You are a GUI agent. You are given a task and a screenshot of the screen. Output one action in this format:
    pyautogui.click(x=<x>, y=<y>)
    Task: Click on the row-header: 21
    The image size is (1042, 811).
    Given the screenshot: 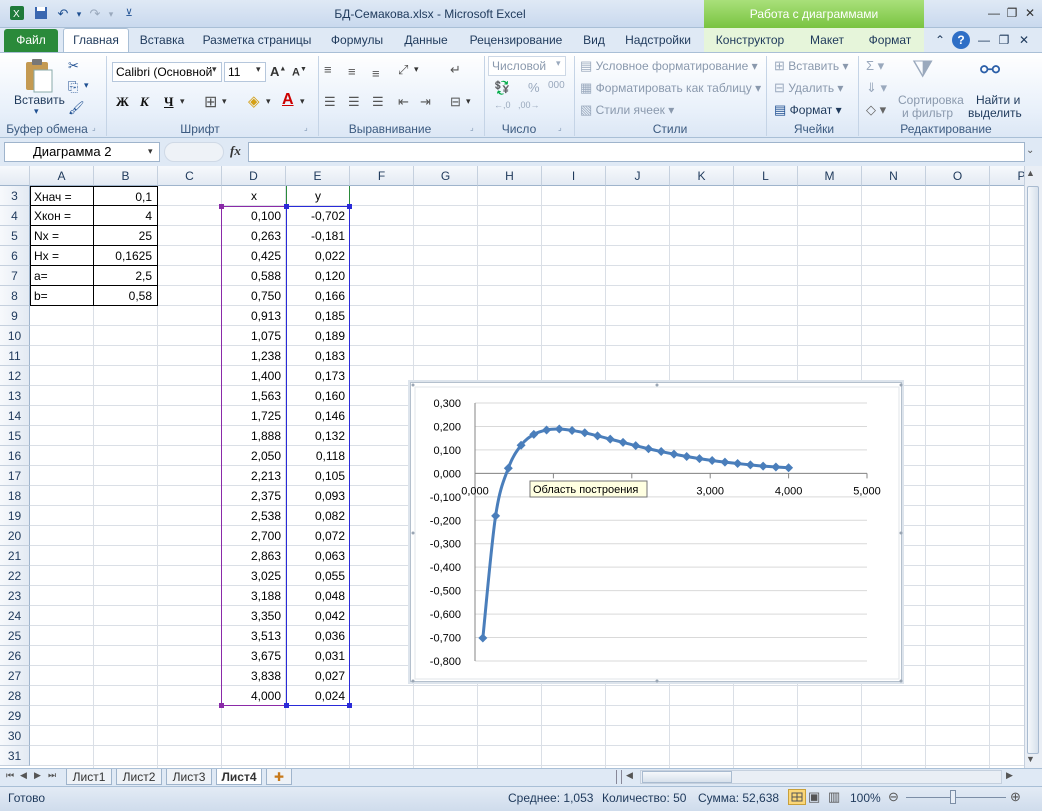 What is the action you would take?
    pyautogui.click(x=15, y=556)
    